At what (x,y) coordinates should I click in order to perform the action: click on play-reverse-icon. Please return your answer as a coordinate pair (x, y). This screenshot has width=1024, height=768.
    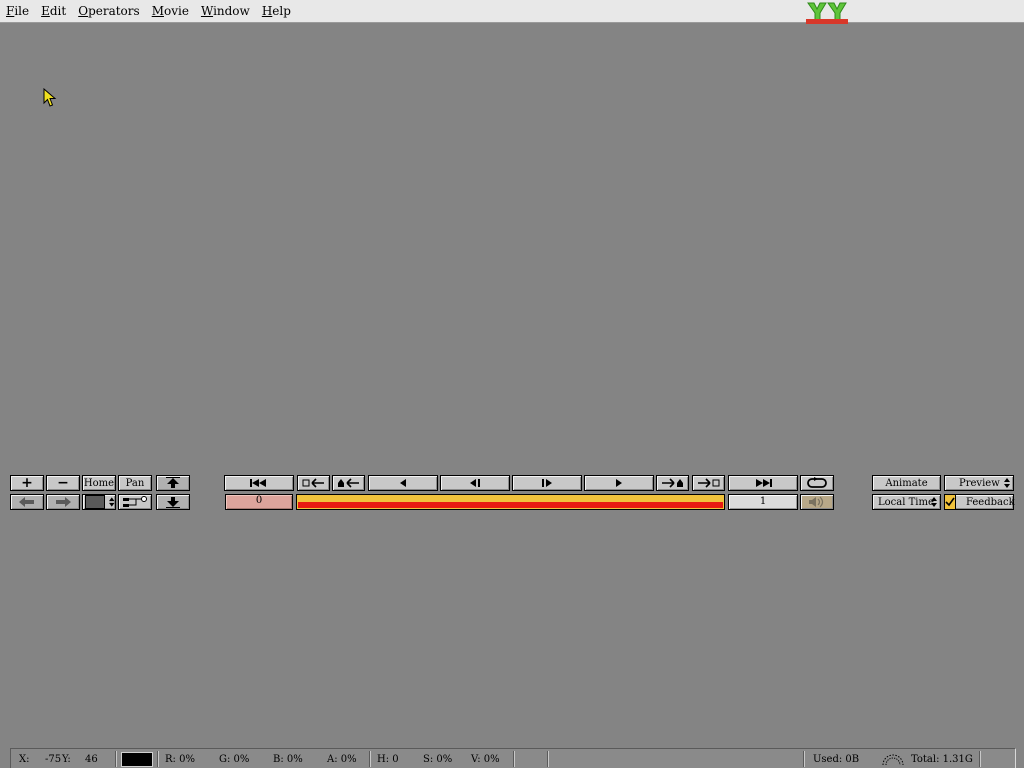
    Looking at the image, I should click on (403, 483).